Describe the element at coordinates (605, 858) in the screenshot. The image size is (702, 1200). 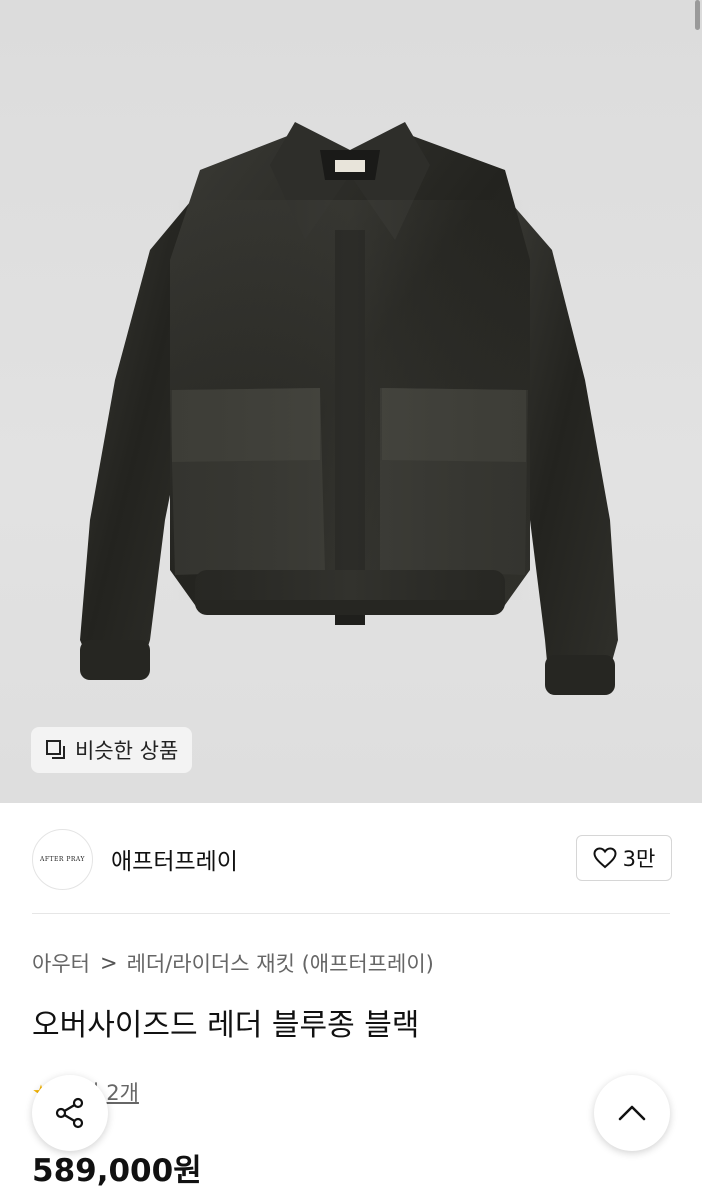
I see `heart-icon` at that location.